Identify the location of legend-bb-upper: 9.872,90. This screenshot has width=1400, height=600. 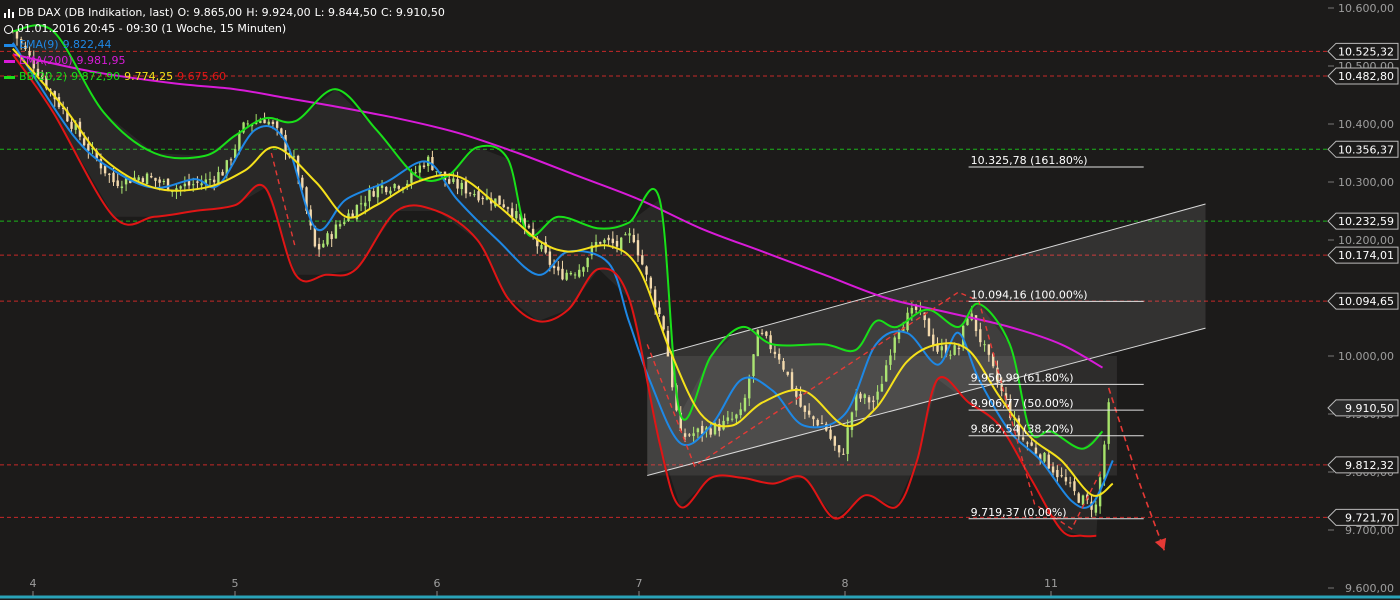
(96, 76).